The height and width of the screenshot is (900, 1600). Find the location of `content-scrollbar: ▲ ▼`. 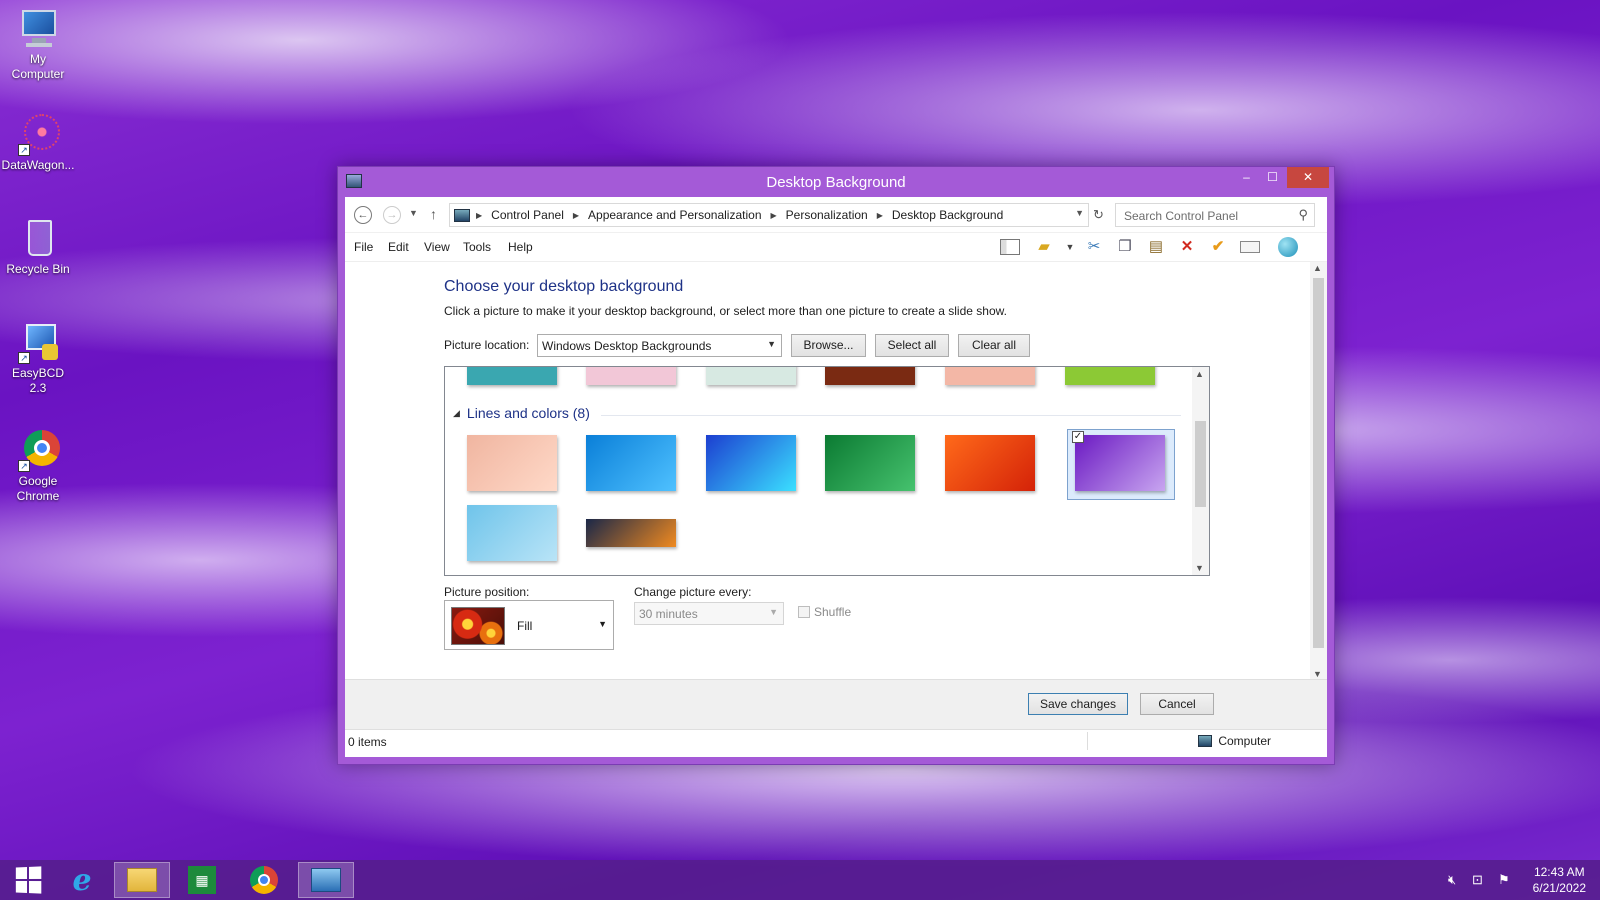

content-scrollbar: ▲ ▼ is located at coordinates (1318, 471).